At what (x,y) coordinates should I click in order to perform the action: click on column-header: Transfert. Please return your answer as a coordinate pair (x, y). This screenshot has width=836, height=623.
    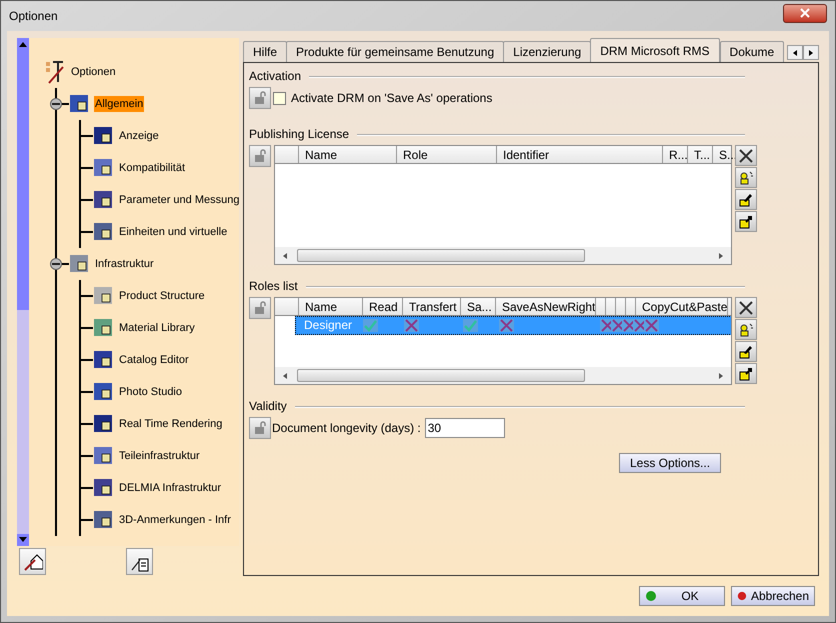
    Looking at the image, I should click on (432, 306).